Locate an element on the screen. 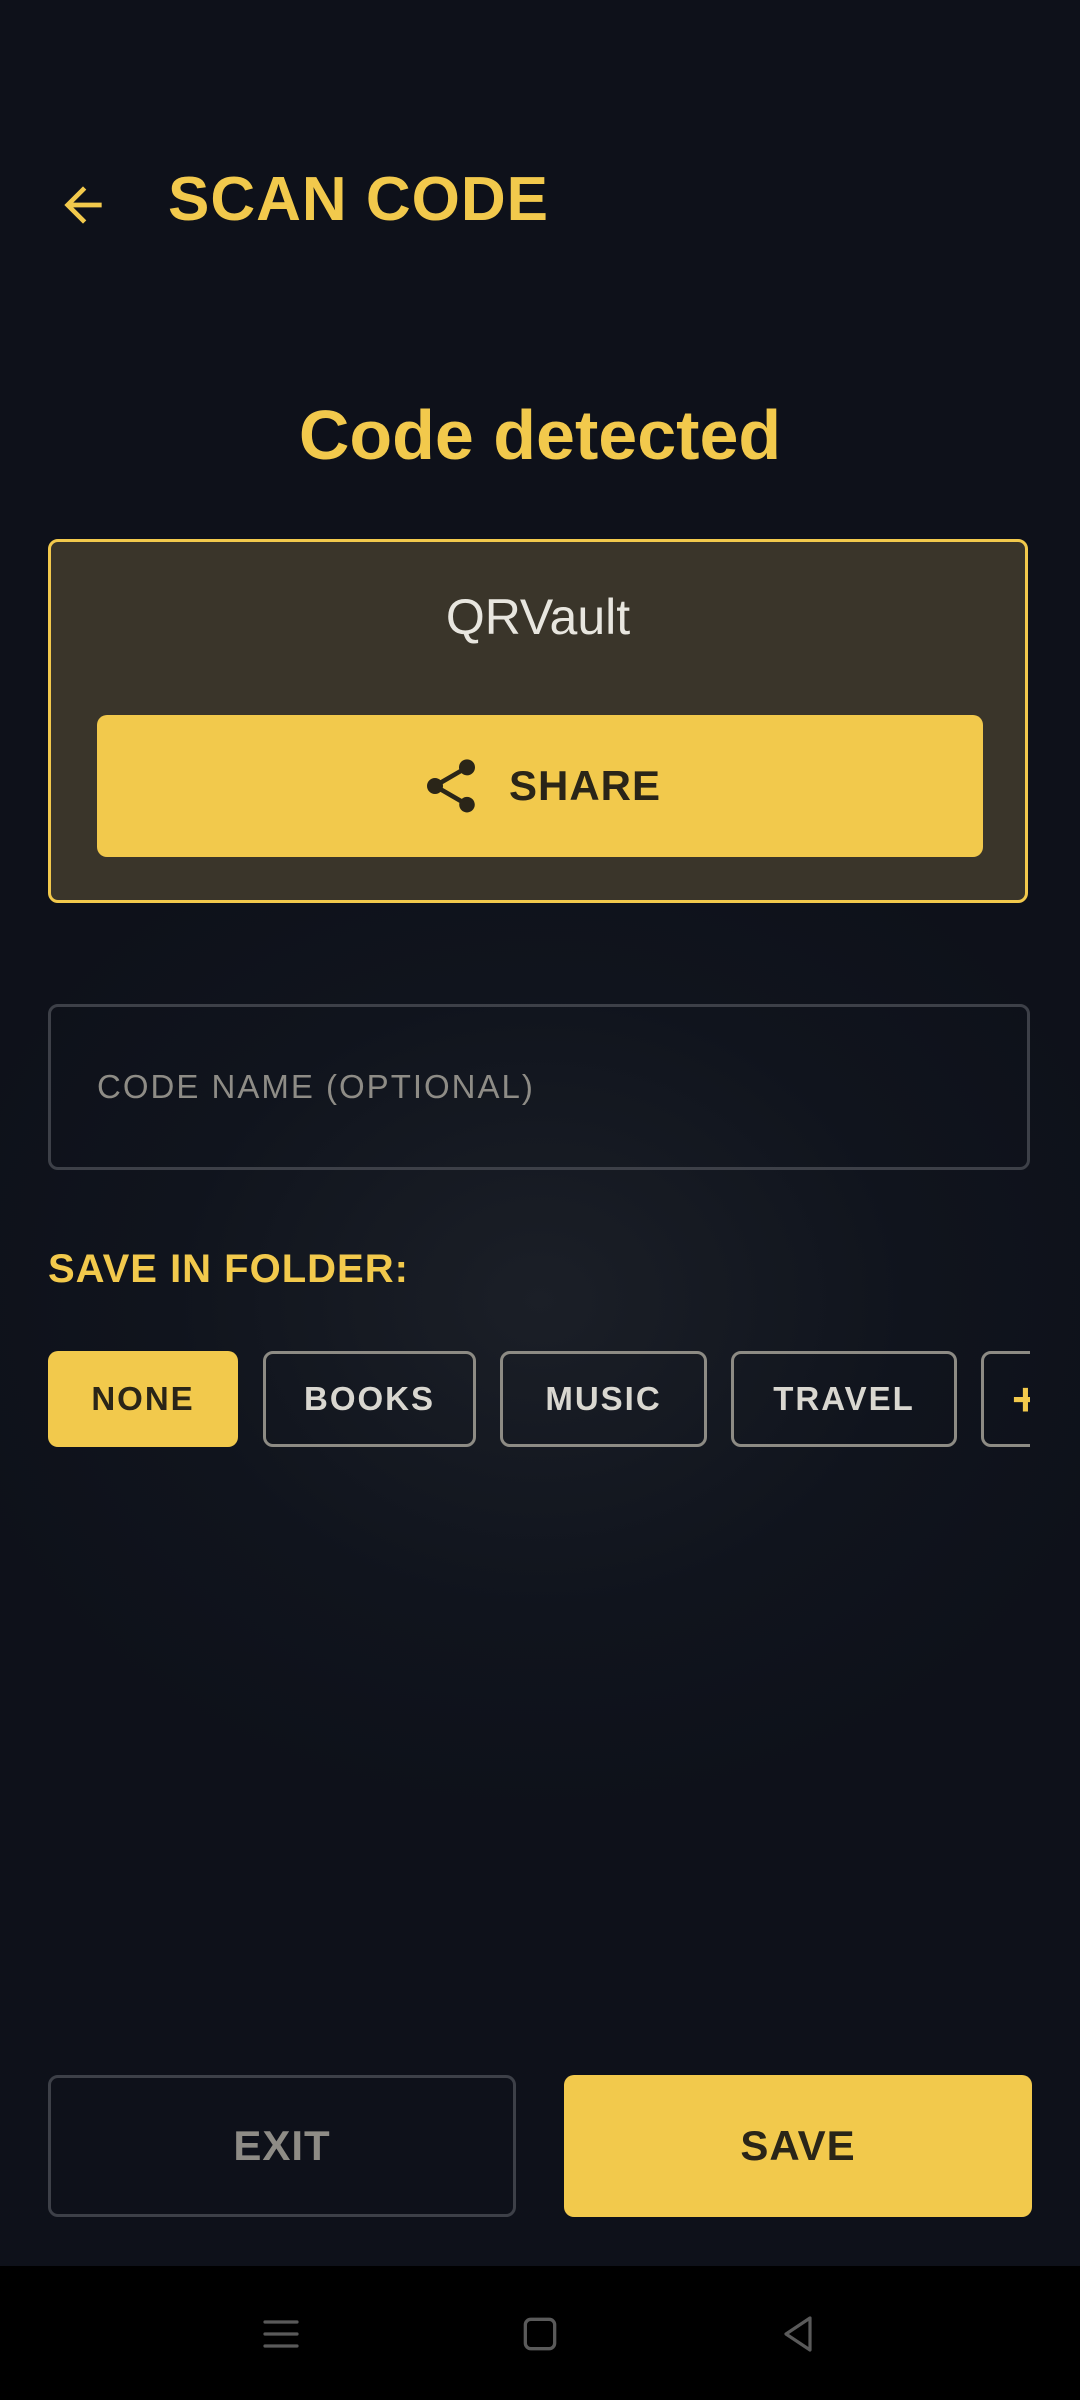 This screenshot has width=1080, height=2400. home-icon is located at coordinates (540, 2334).